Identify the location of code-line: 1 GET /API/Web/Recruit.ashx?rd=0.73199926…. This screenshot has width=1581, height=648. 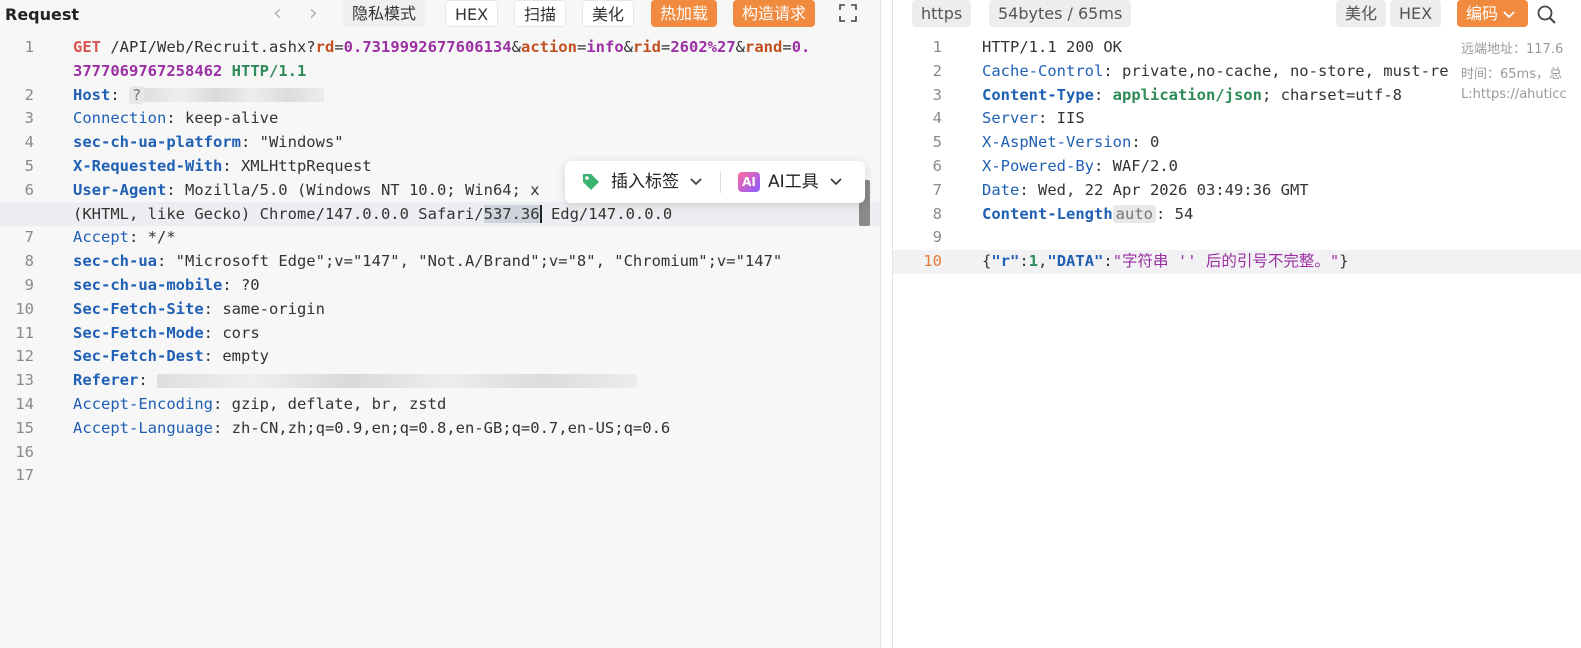
(440, 48).